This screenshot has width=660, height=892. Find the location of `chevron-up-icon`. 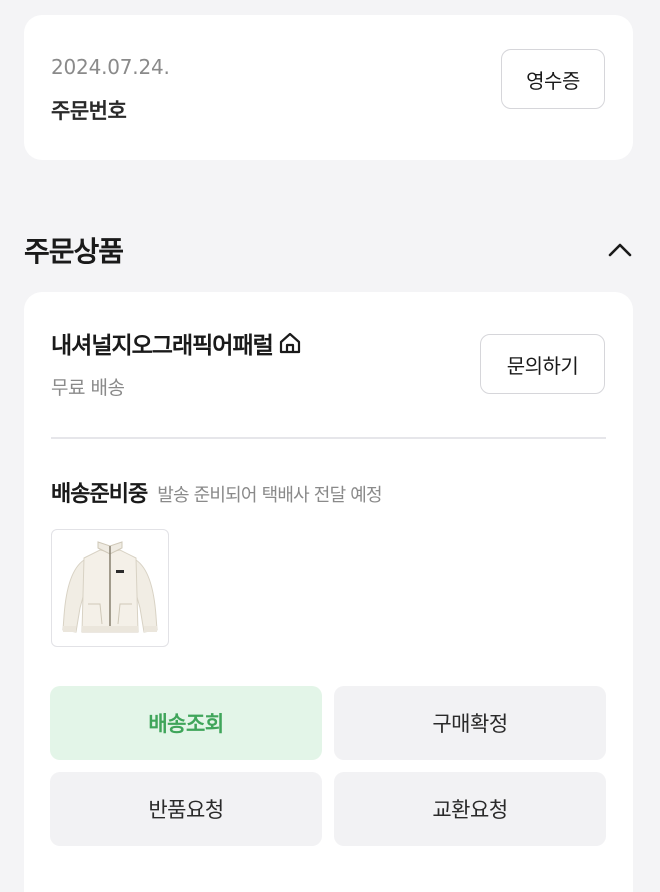

chevron-up-icon is located at coordinates (620, 250).